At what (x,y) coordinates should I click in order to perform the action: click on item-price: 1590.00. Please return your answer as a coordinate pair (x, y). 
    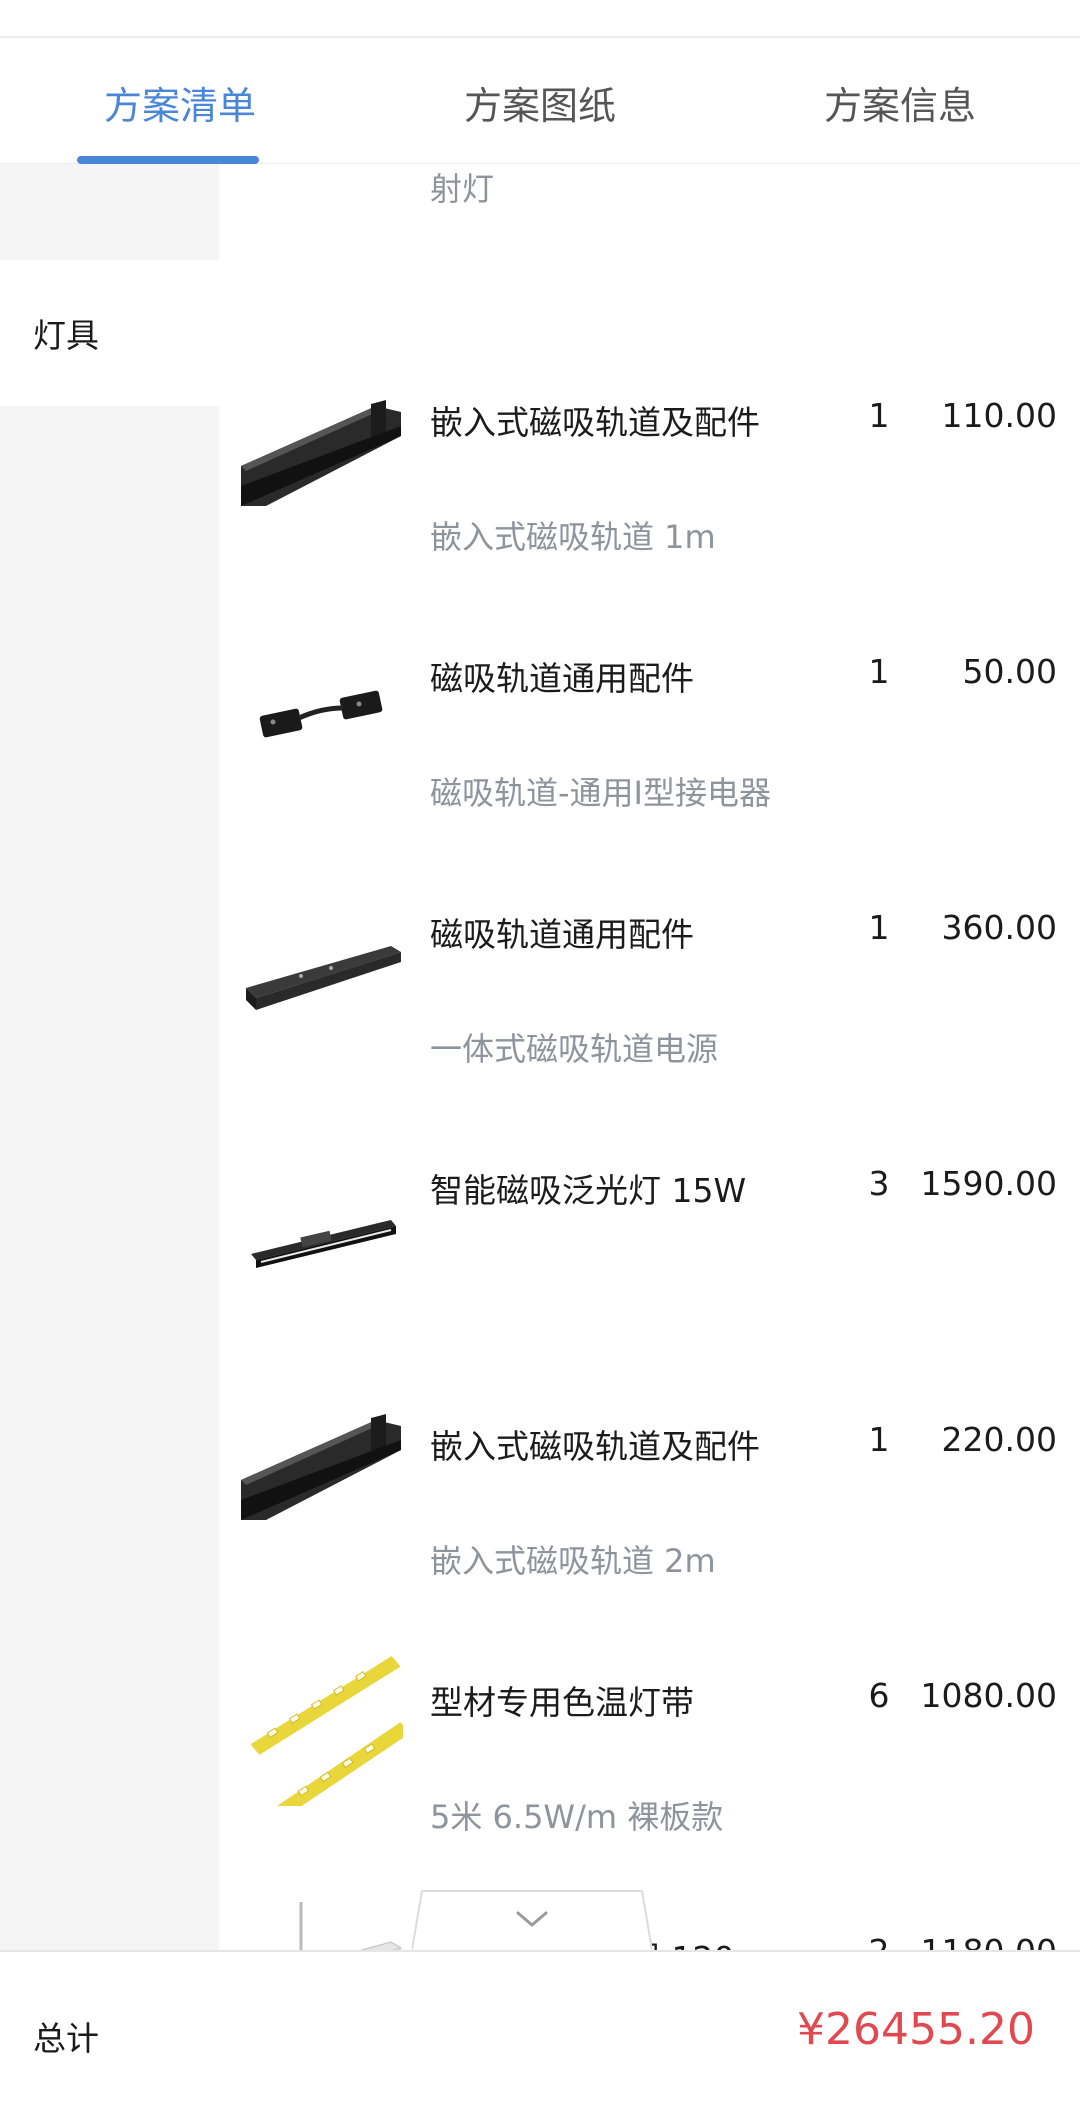
    Looking at the image, I should click on (988, 1183).